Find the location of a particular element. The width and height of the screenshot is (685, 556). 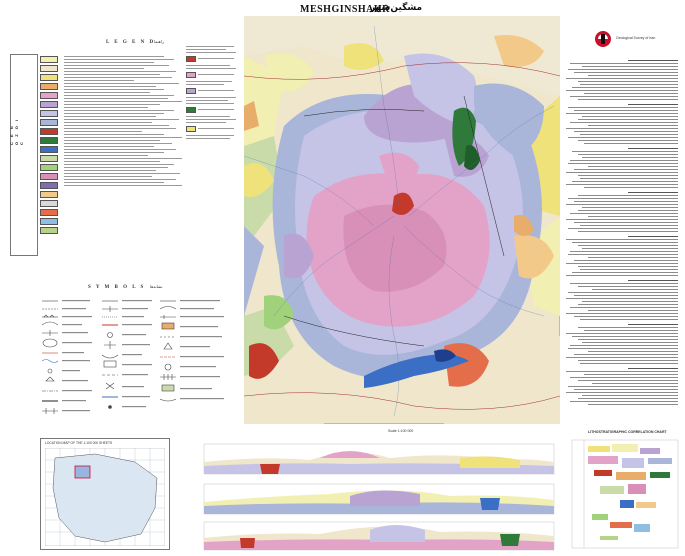

legend-panel: L E G E N D راهنما C E N O Z O I C is located at coordinates (122, 157).